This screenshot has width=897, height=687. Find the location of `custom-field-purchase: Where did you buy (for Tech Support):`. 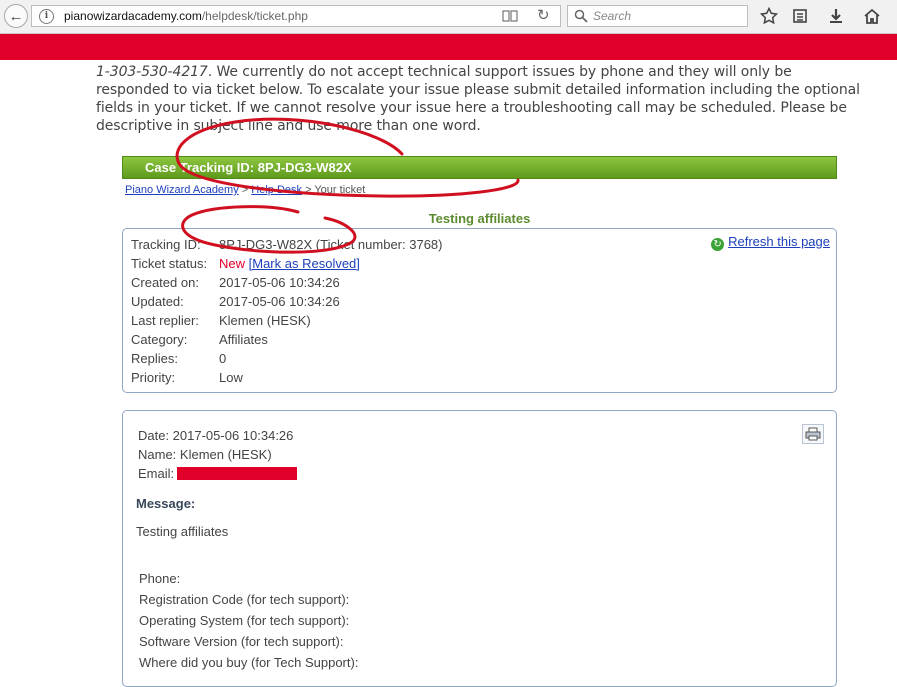

custom-field-purchase: Where did you buy (for Tech Support): is located at coordinates (249, 662).